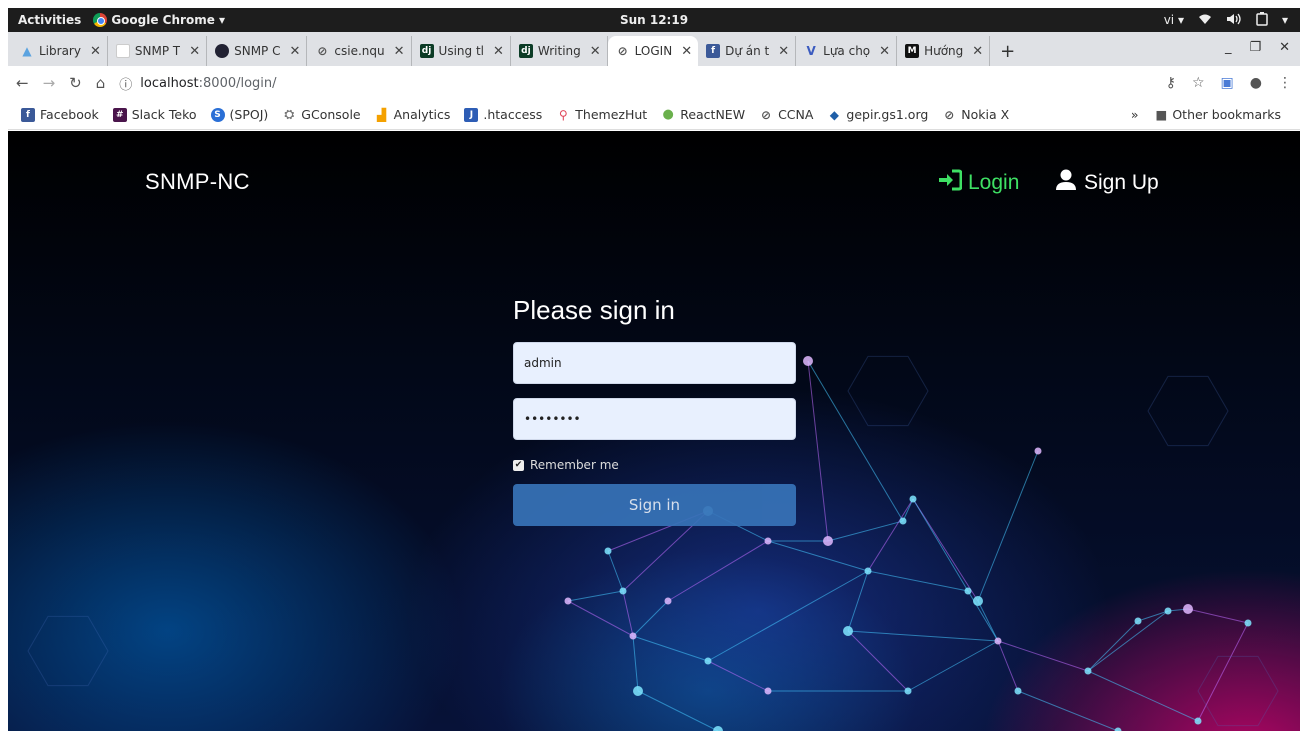 This screenshot has width=1300, height=731. I want to click on nav-login-link: Login, so click(978, 183).